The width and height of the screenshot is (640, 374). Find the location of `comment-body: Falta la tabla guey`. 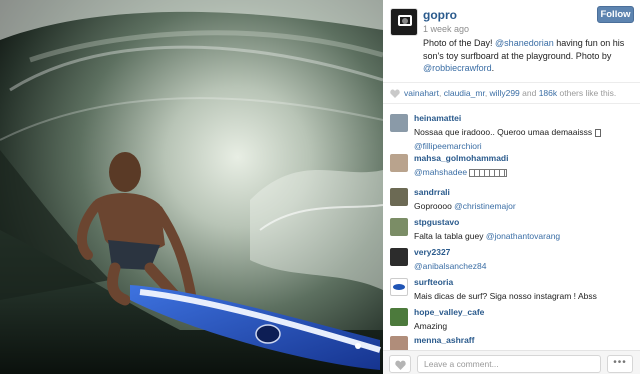

comment-body: Falta la tabla guey is located at coordinates (450, 236).